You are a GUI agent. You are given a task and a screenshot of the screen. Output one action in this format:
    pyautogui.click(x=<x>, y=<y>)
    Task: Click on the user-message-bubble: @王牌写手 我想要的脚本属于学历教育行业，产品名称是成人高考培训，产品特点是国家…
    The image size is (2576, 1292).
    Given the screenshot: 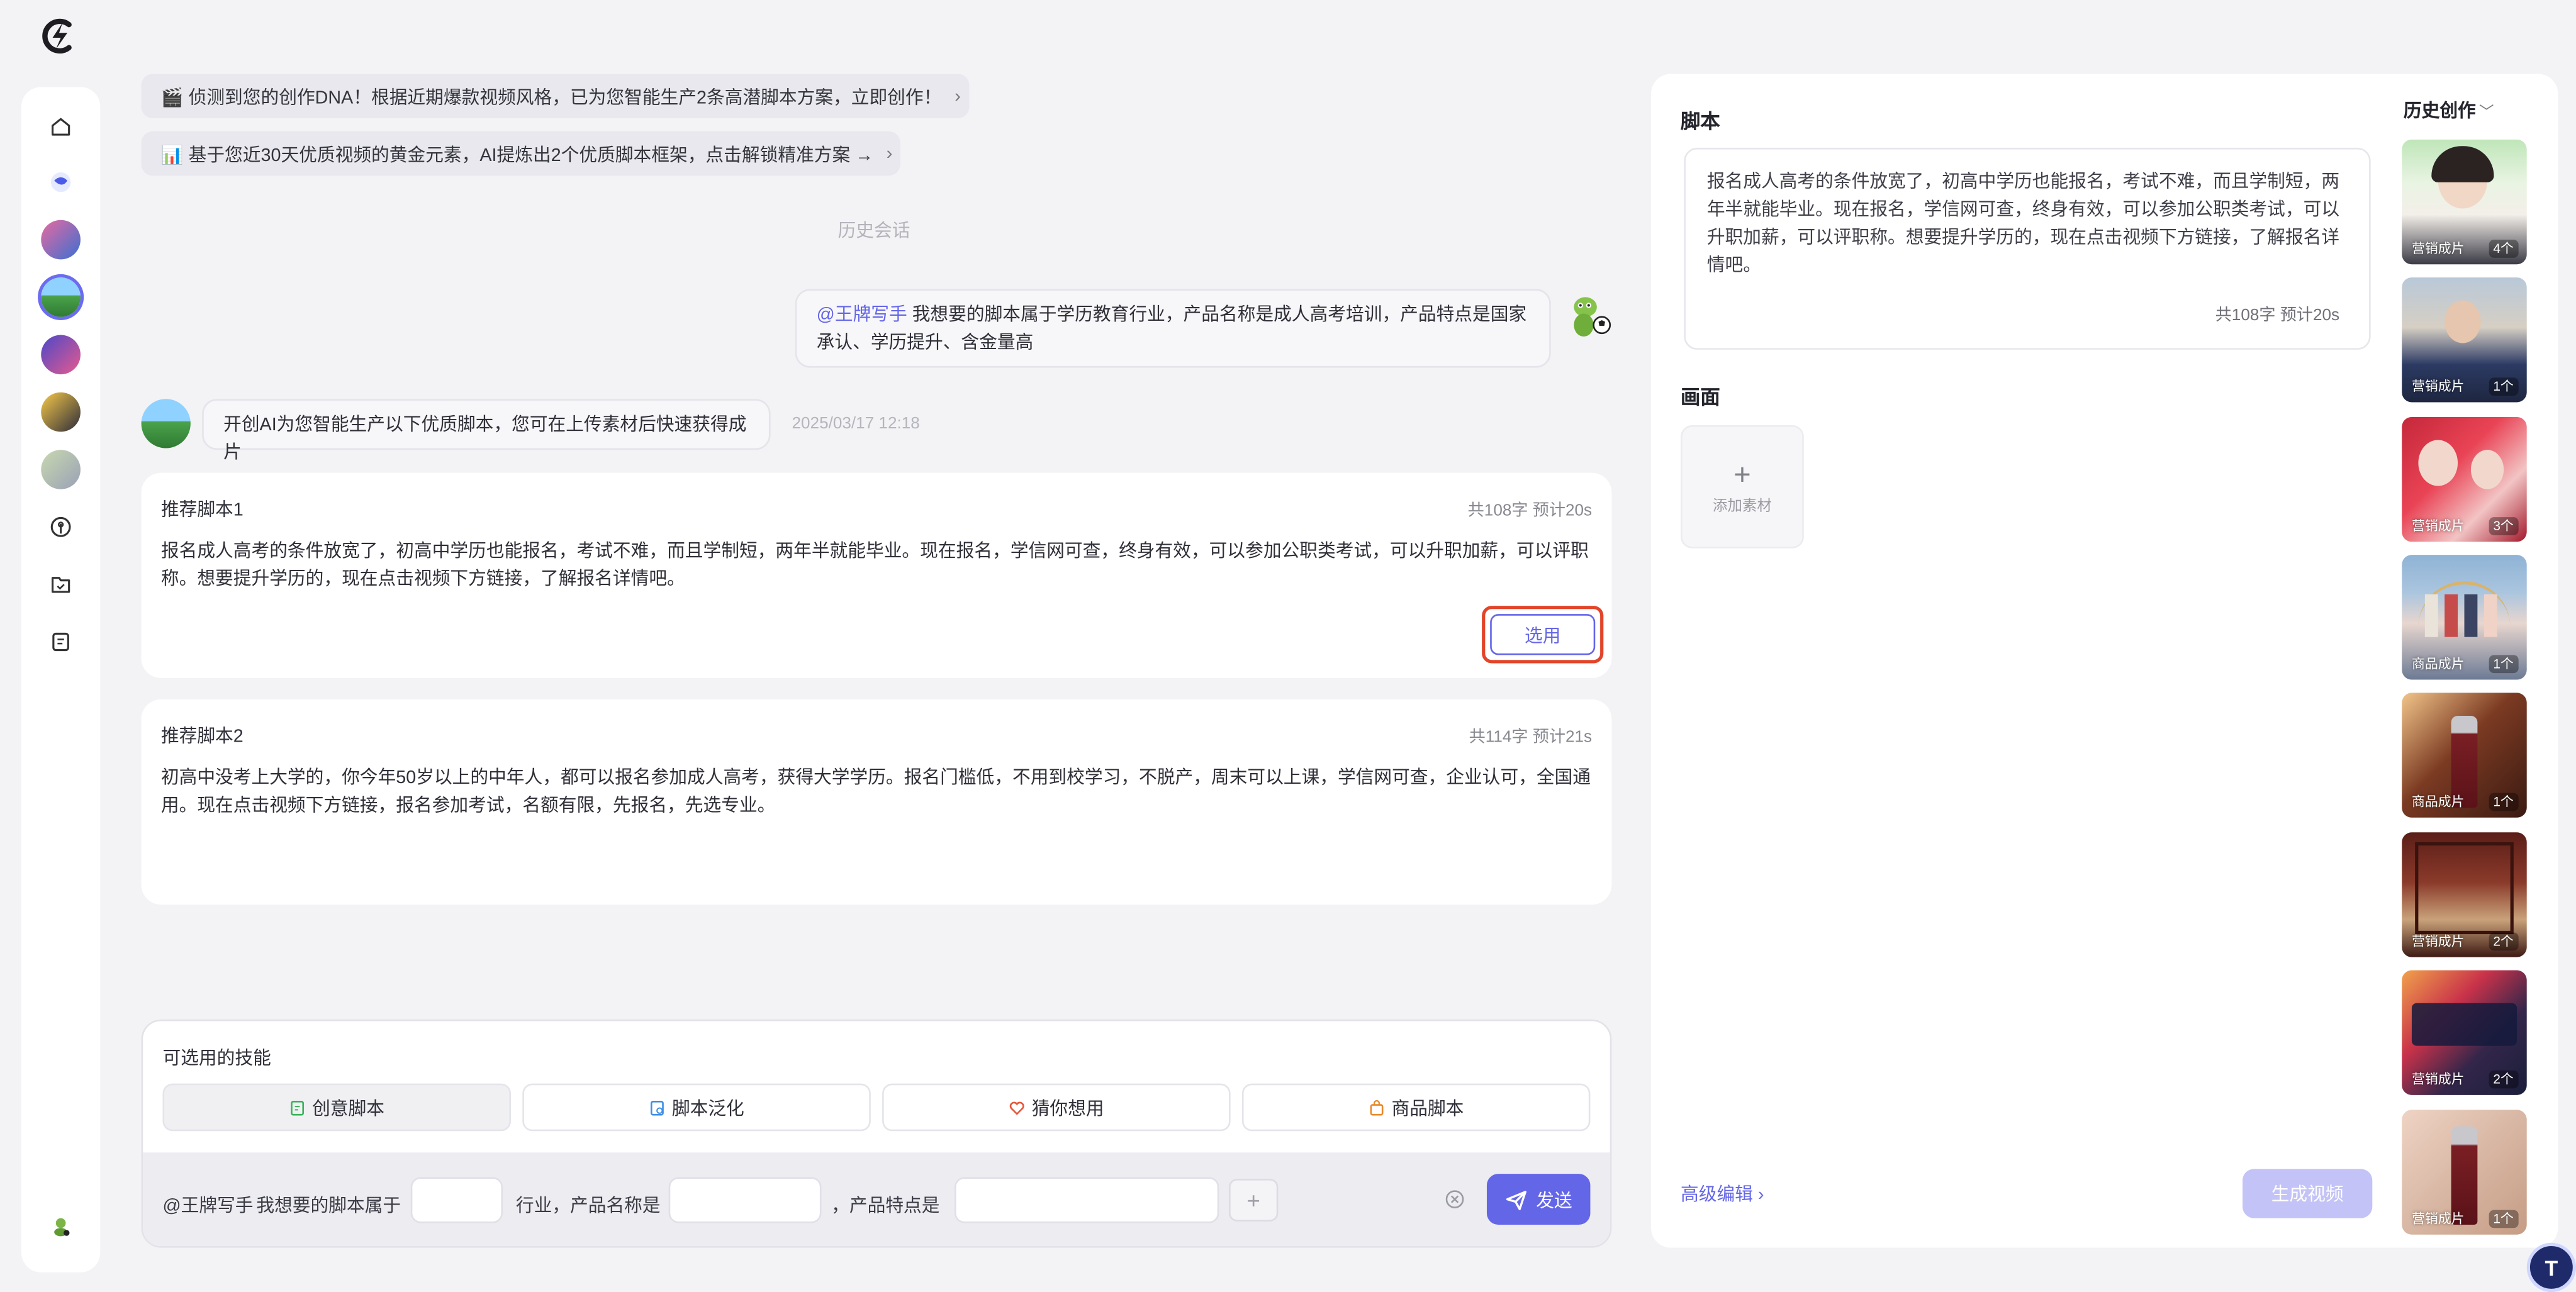 What is the action you would take?
    pyautogui.click(x=1173, y=328)
    